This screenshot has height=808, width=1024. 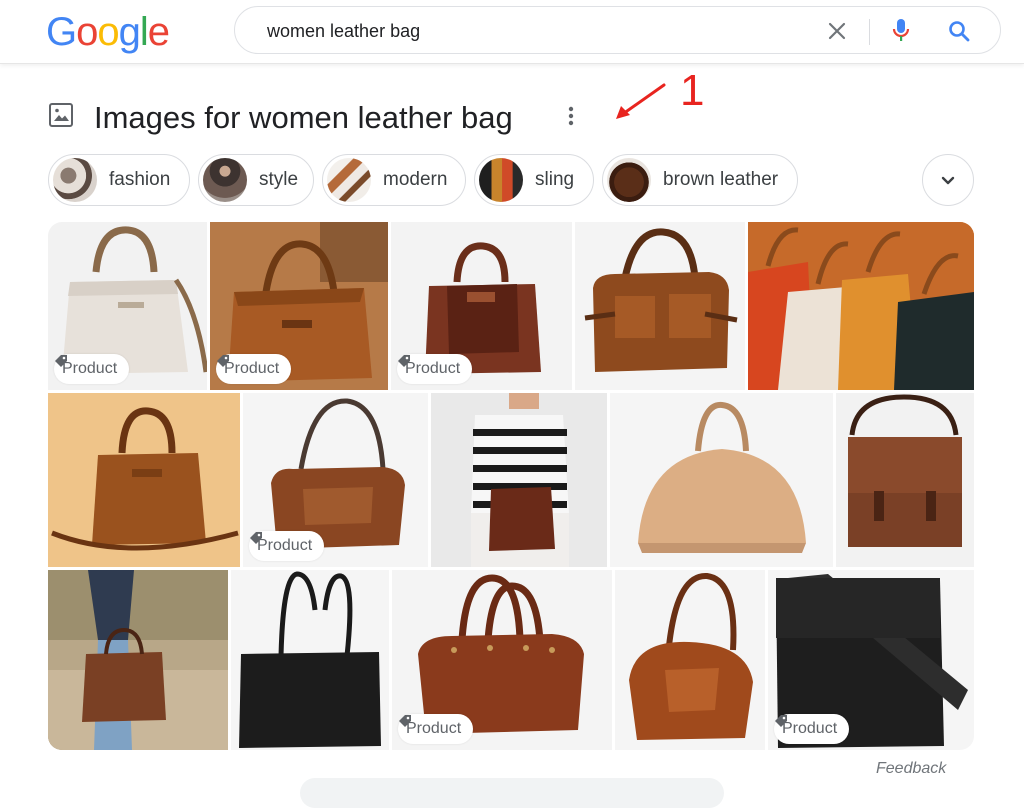 I want to click on logo-letter-g: G, so click(x=61, y=32).